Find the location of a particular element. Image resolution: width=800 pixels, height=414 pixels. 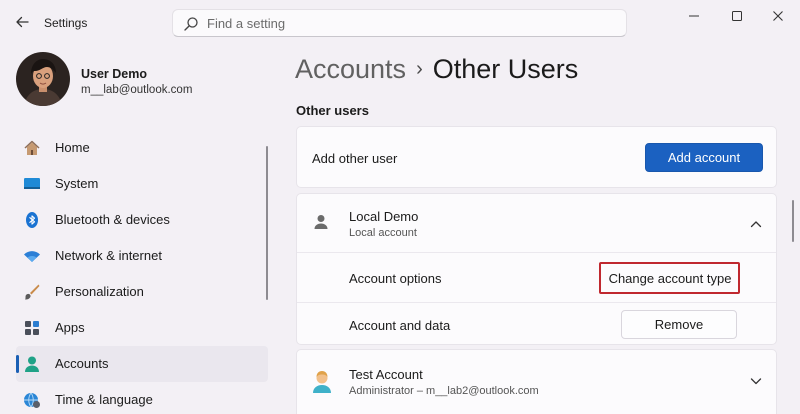

sidebar-item-label: System is located at coordinates (77, 183).